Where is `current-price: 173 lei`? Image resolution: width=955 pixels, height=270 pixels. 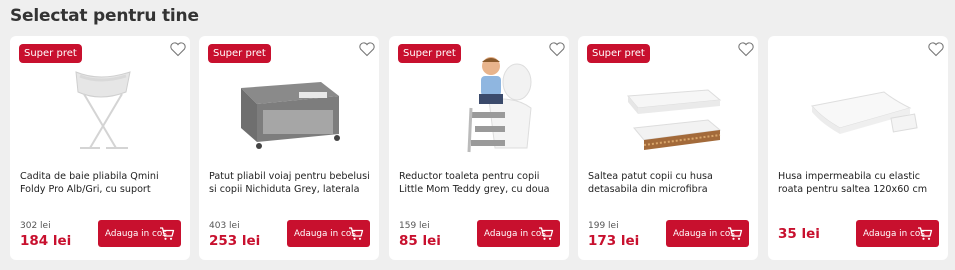 current-price: 173 lei is located at coordinates (614, 241).